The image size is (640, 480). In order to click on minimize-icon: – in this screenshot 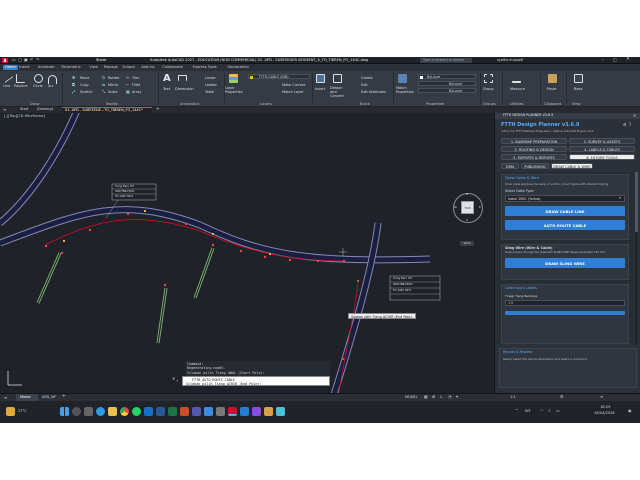, I will do `click(603, 59)`.